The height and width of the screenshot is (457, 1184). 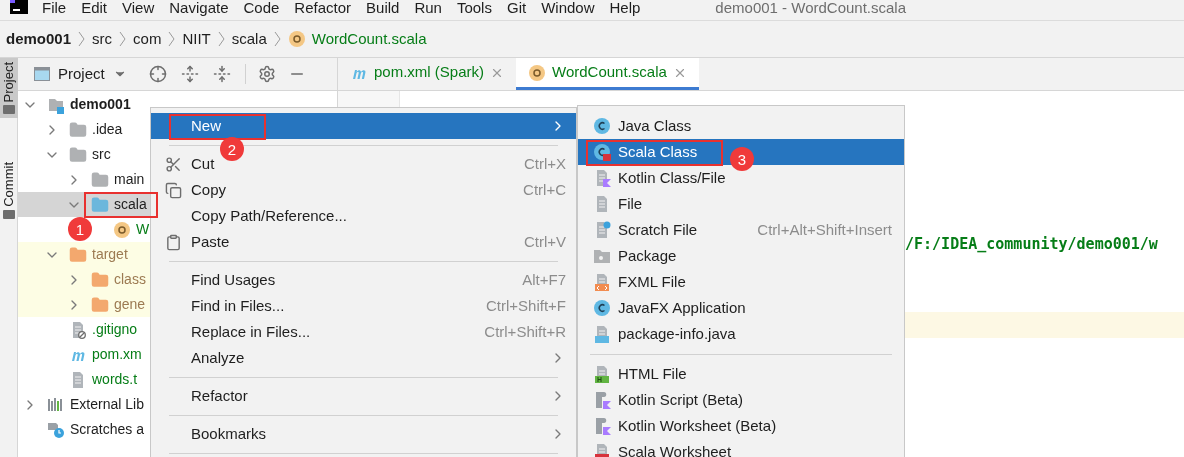 I want to click on tree-item-label: .idea, so click(x=107, y=129).